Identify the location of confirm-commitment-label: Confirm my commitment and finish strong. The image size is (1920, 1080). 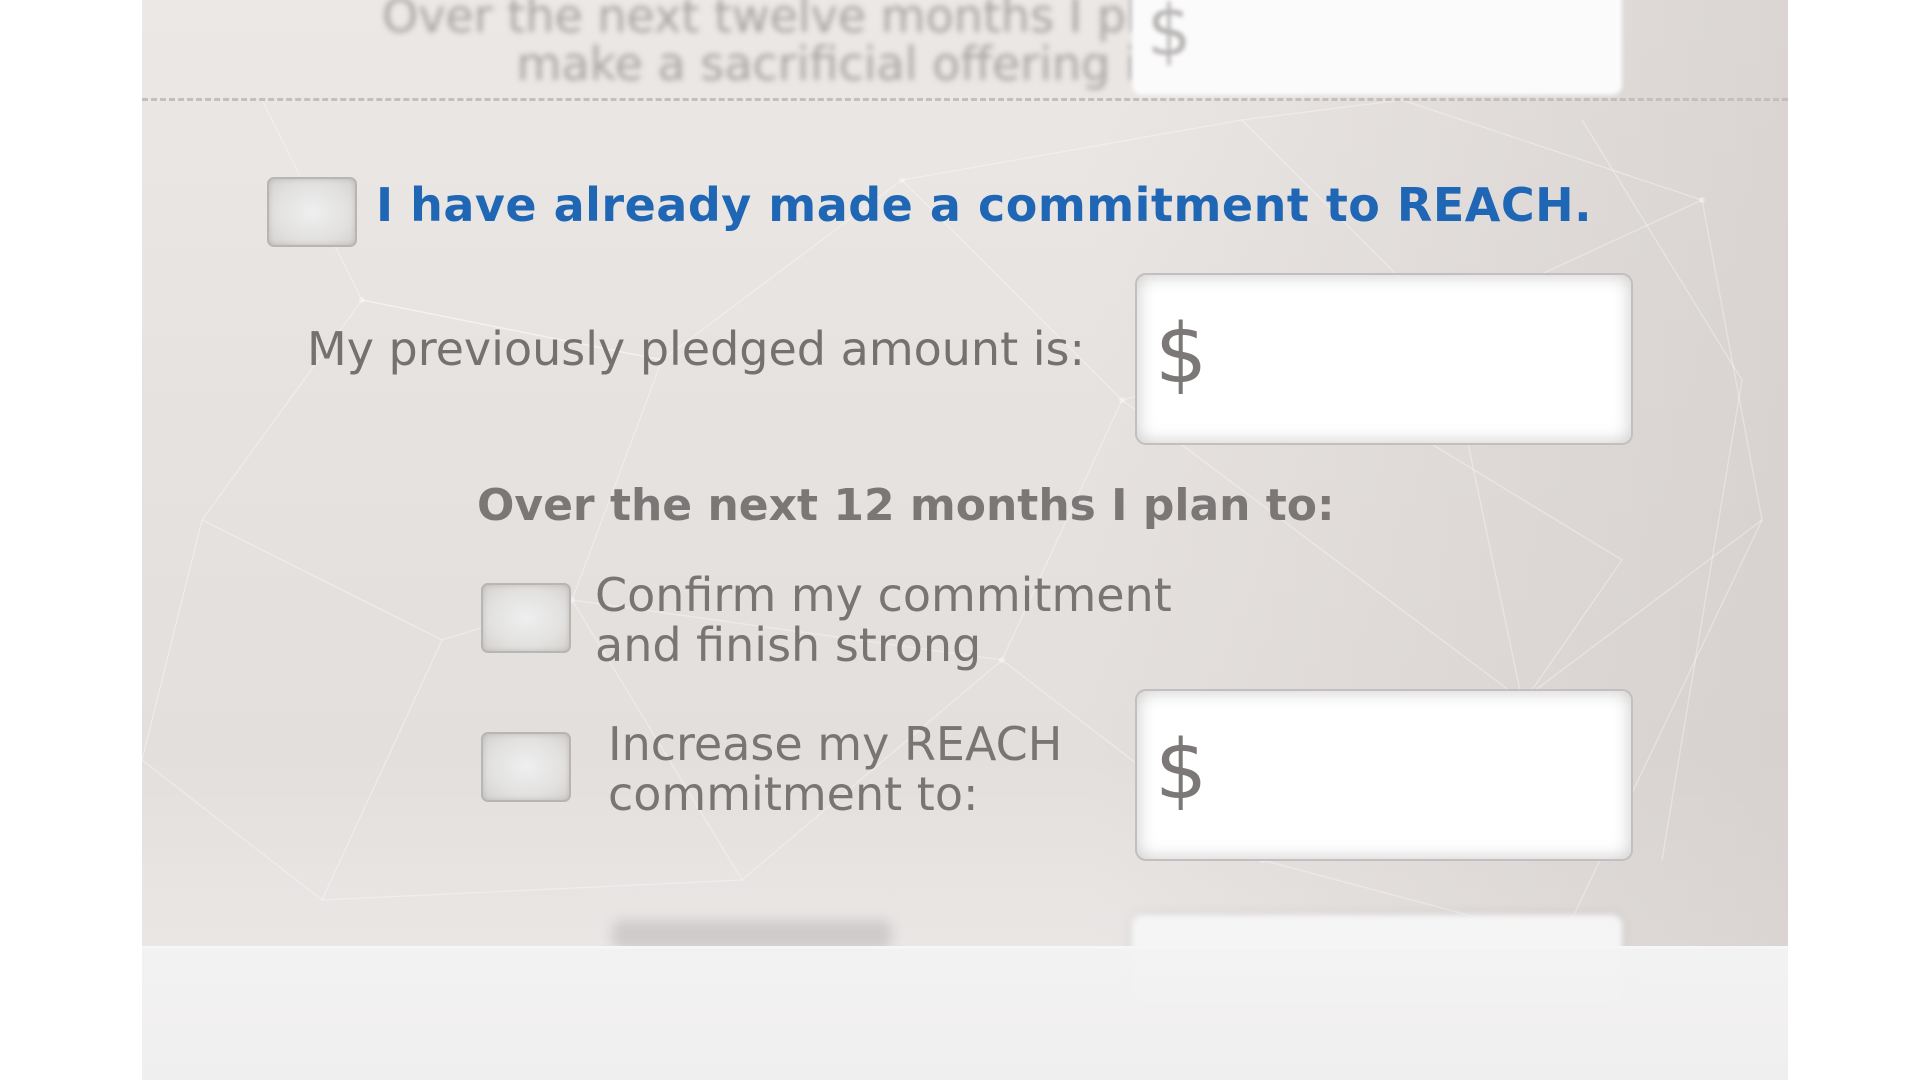
(883, 620).